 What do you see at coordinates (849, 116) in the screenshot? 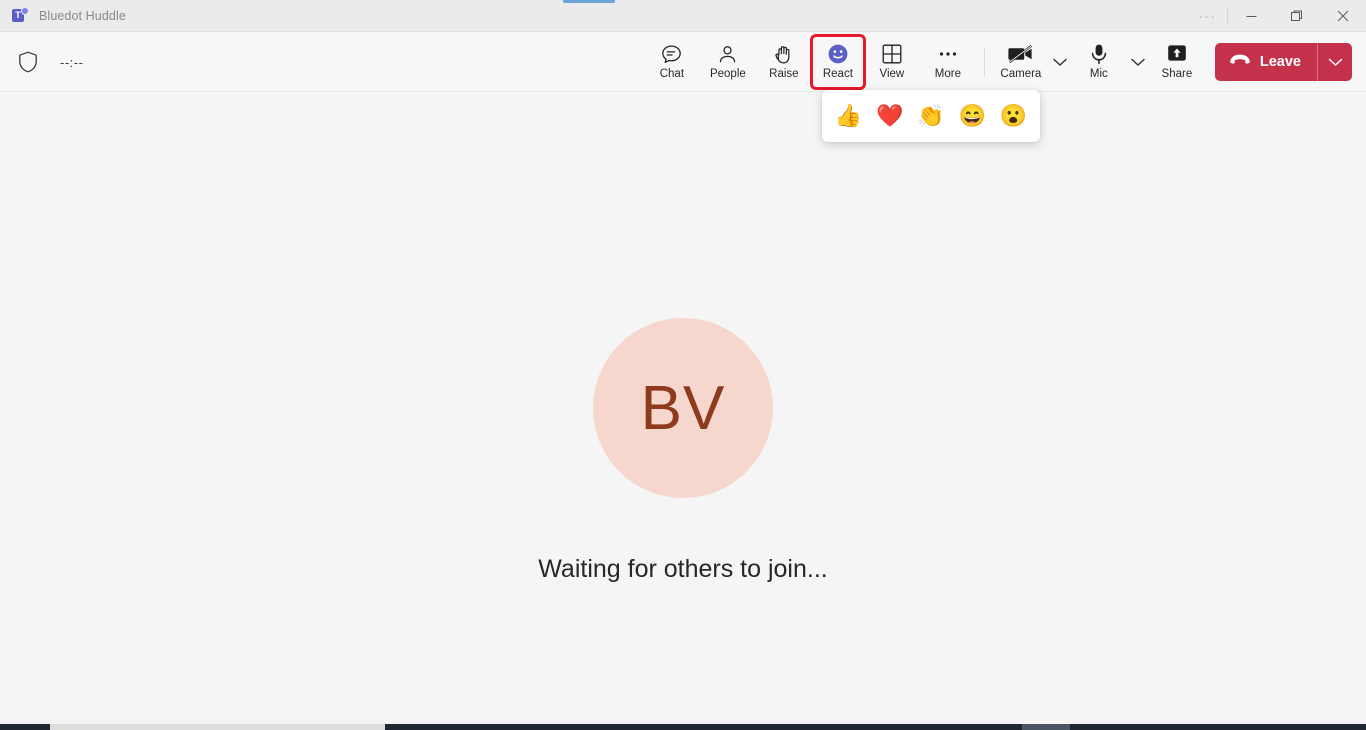
I see `thumbs-up-emoji: 👍` at bounding box center [849, 116].